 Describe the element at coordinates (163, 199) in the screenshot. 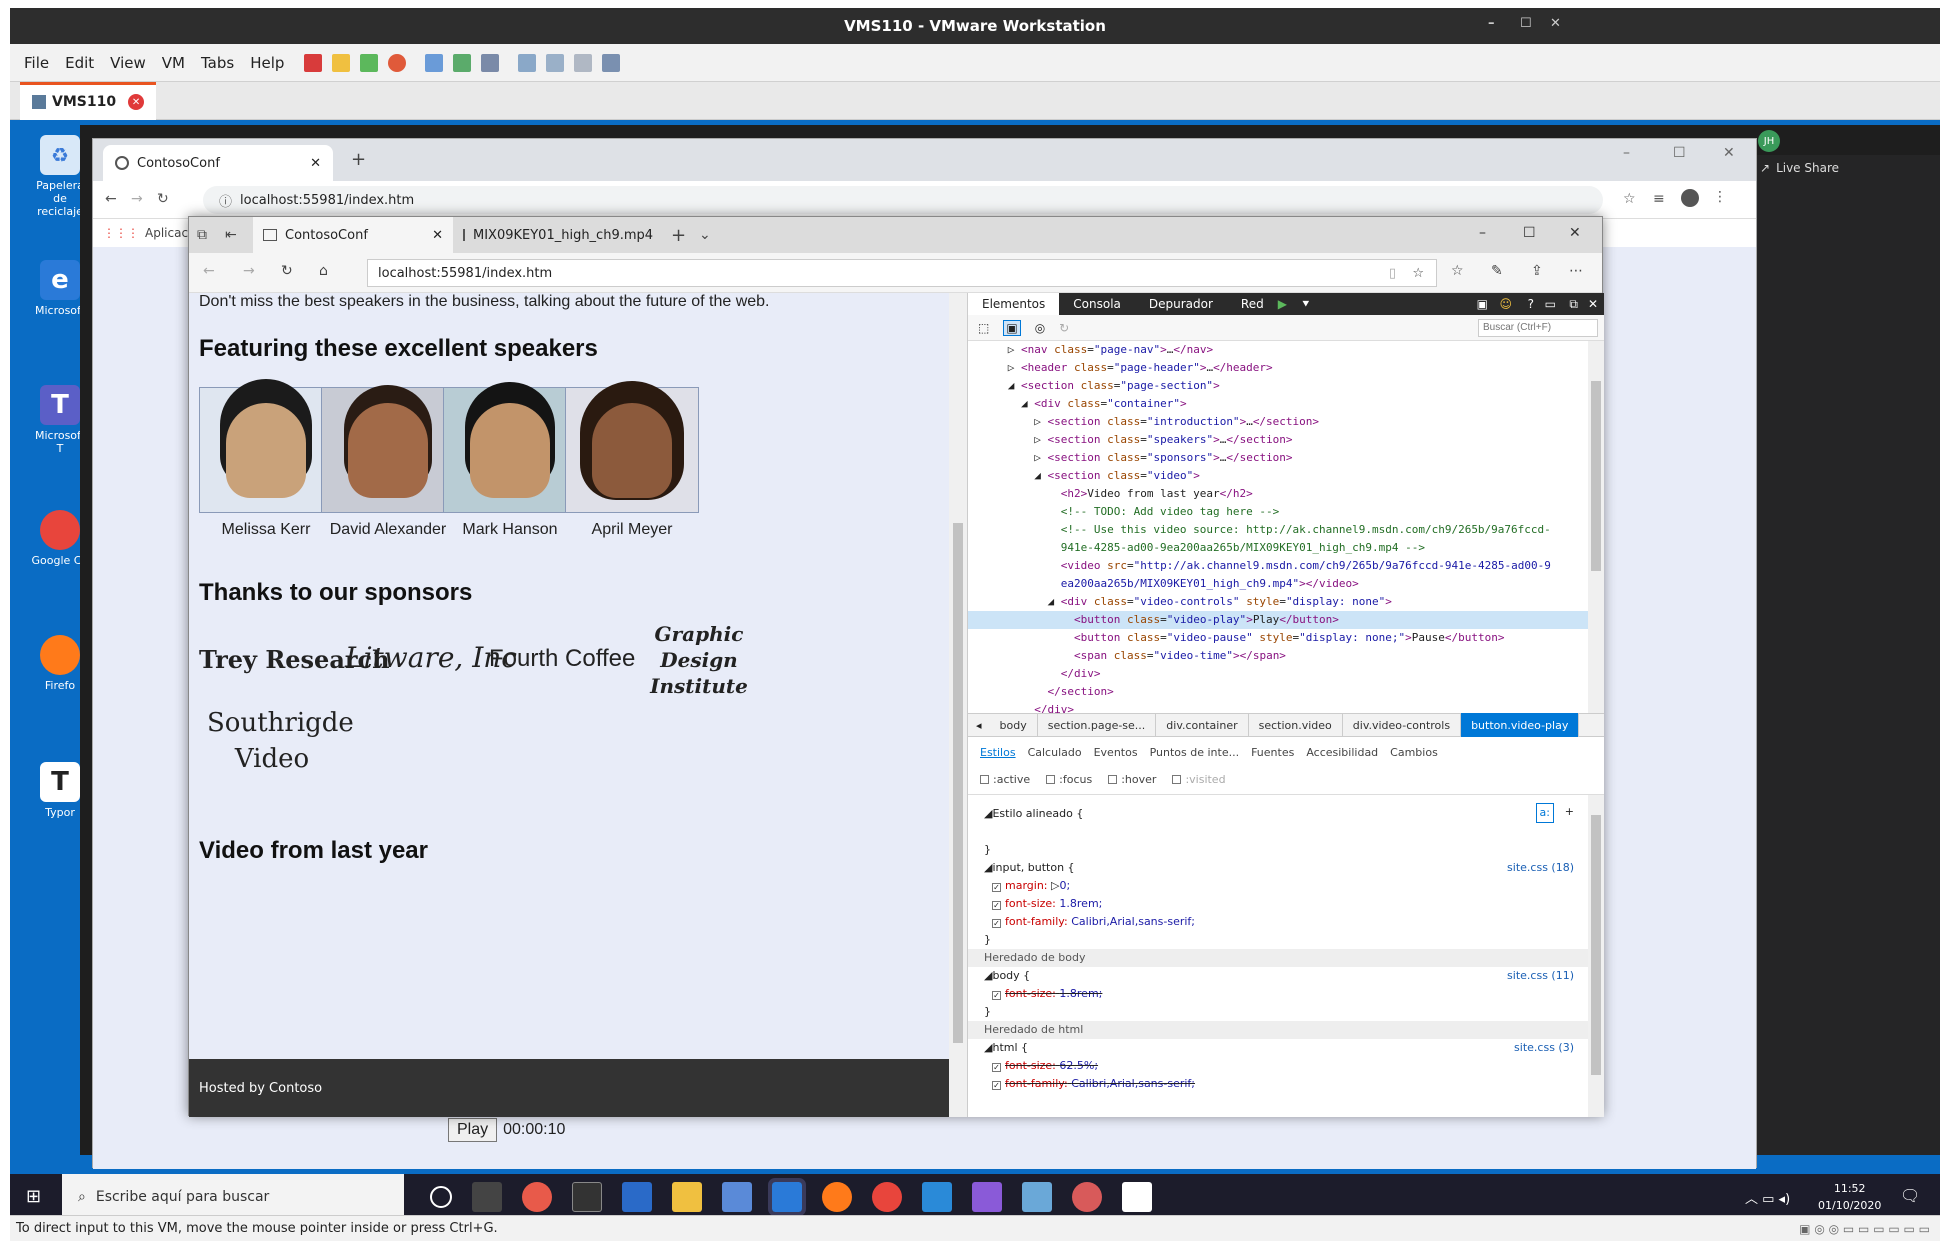

I see `reload-icon: ↻` at that location.